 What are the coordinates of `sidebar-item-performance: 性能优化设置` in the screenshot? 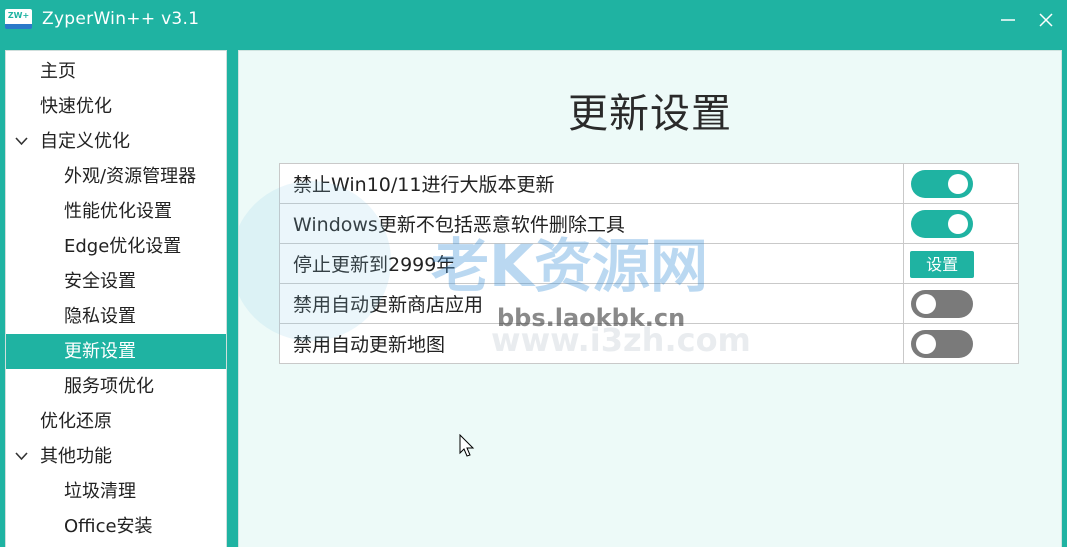 It's located at (116, 211).